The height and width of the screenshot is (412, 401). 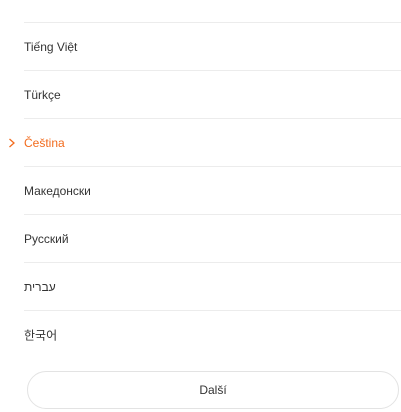 I want to click on language-option-macedonian: Македонски, so click(x=200, y=191).